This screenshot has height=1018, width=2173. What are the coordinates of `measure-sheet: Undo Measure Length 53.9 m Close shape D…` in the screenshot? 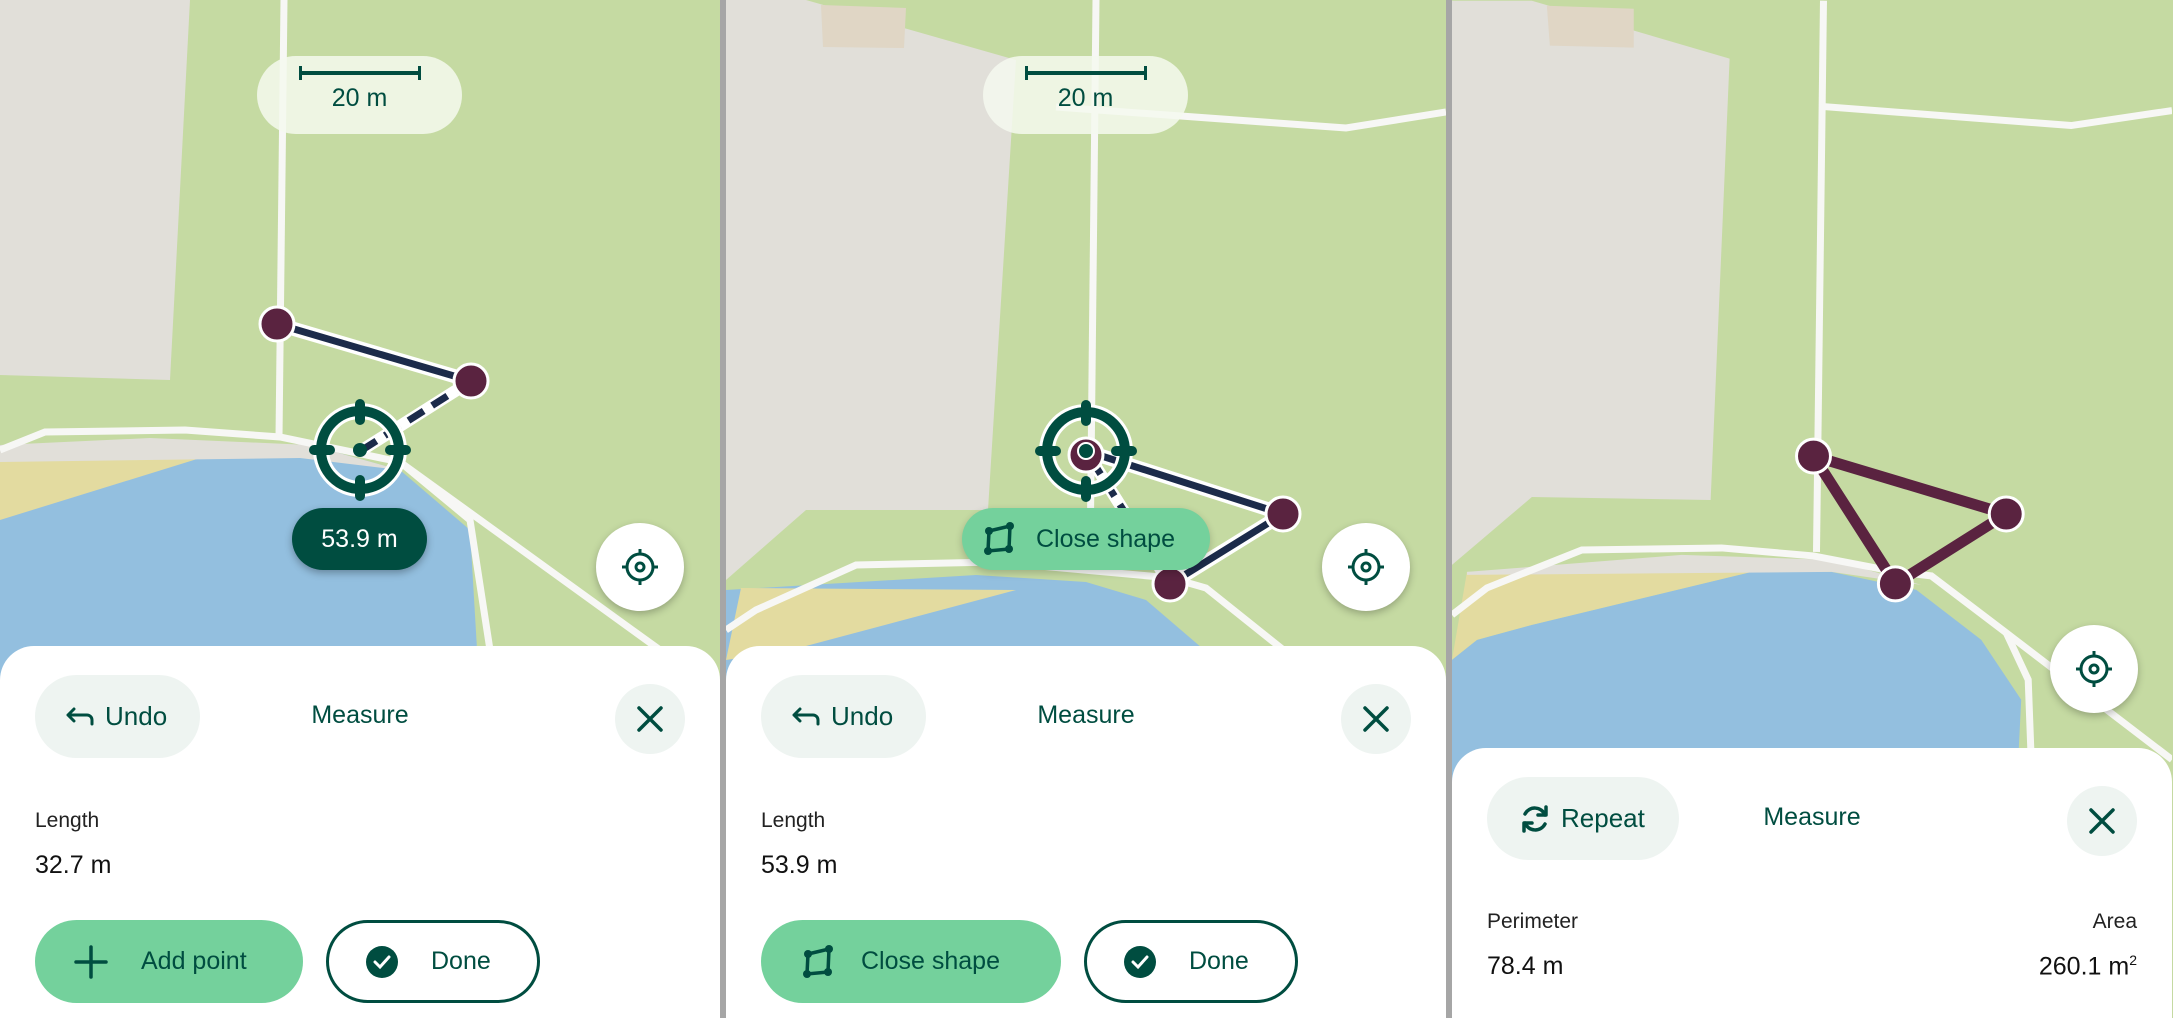 It's located at (1086, 832).